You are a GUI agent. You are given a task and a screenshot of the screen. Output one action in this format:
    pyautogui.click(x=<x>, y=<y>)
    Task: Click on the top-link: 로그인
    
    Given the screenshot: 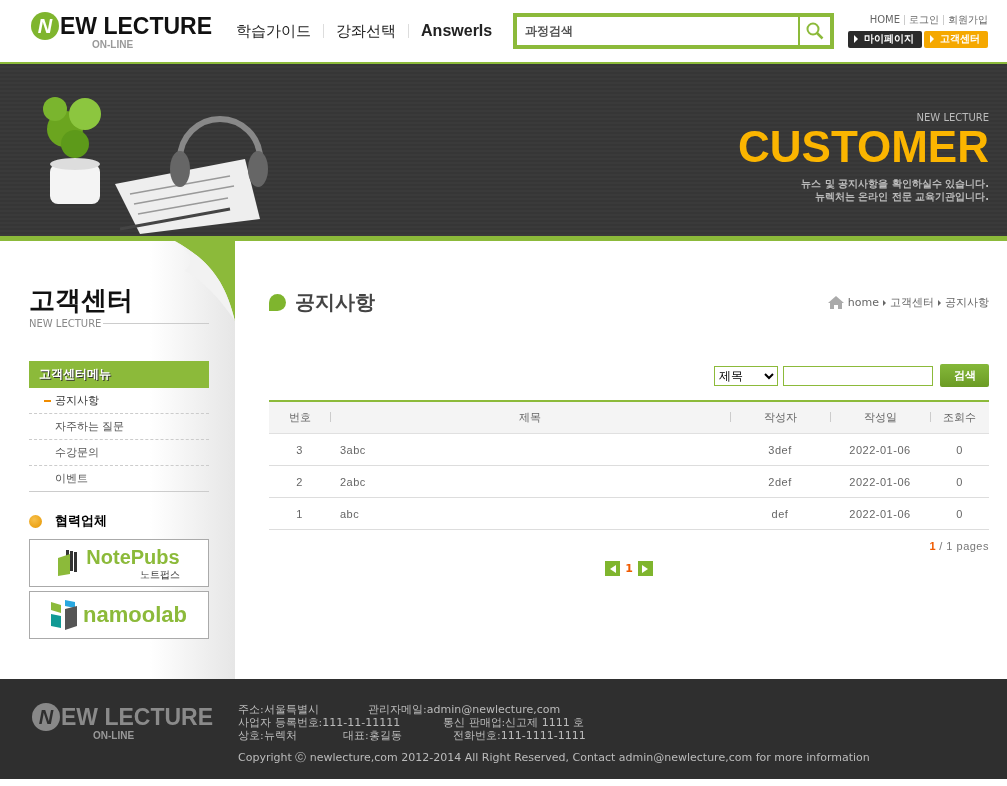 What is the action you would take?
    pyautogui.click(x=923, y=19)
    